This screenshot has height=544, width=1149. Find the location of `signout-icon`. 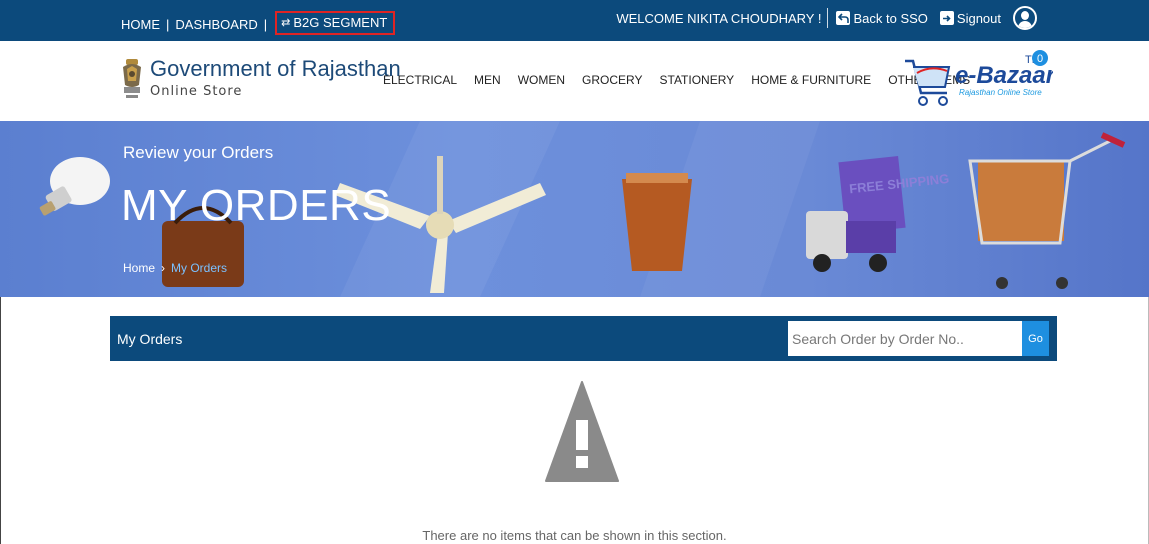

signout-icon is located at coordinates (946, 18).